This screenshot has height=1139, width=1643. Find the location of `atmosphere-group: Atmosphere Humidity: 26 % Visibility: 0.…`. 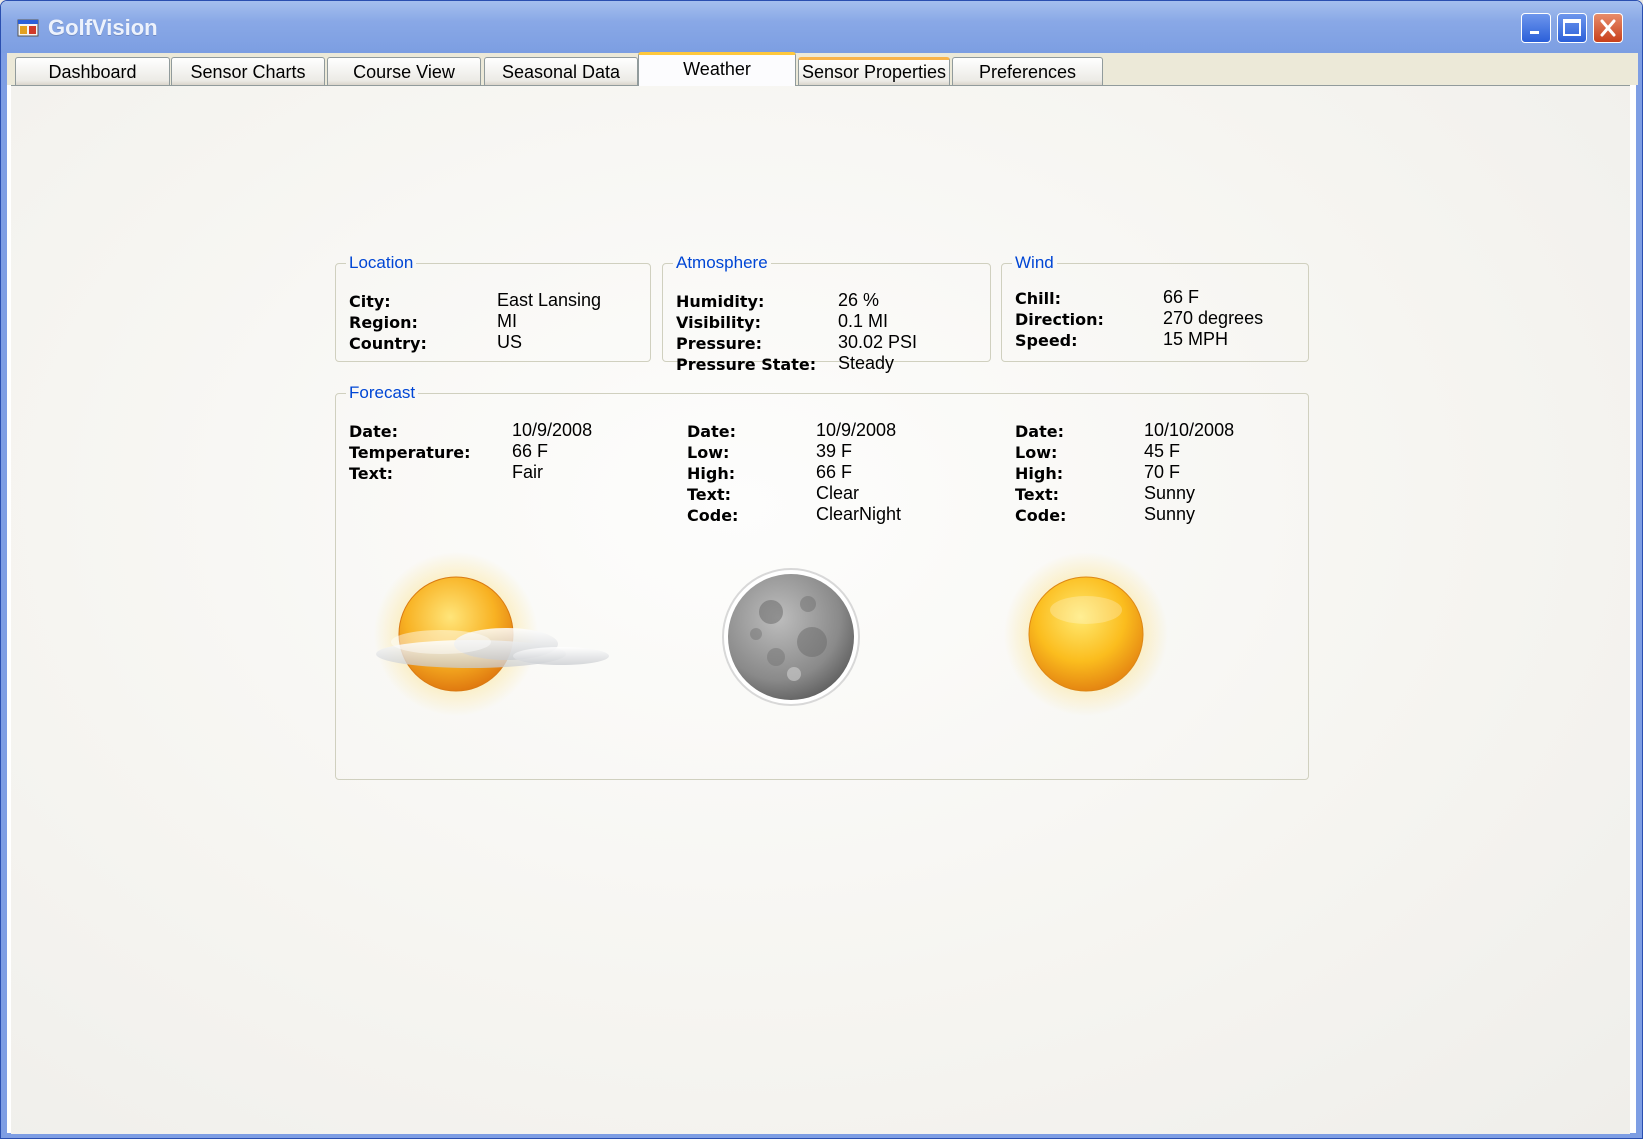

atmosphere-group: Atmosphere Humidity: 26 % Visibility: 0.… is located at coordinates (826, 313).